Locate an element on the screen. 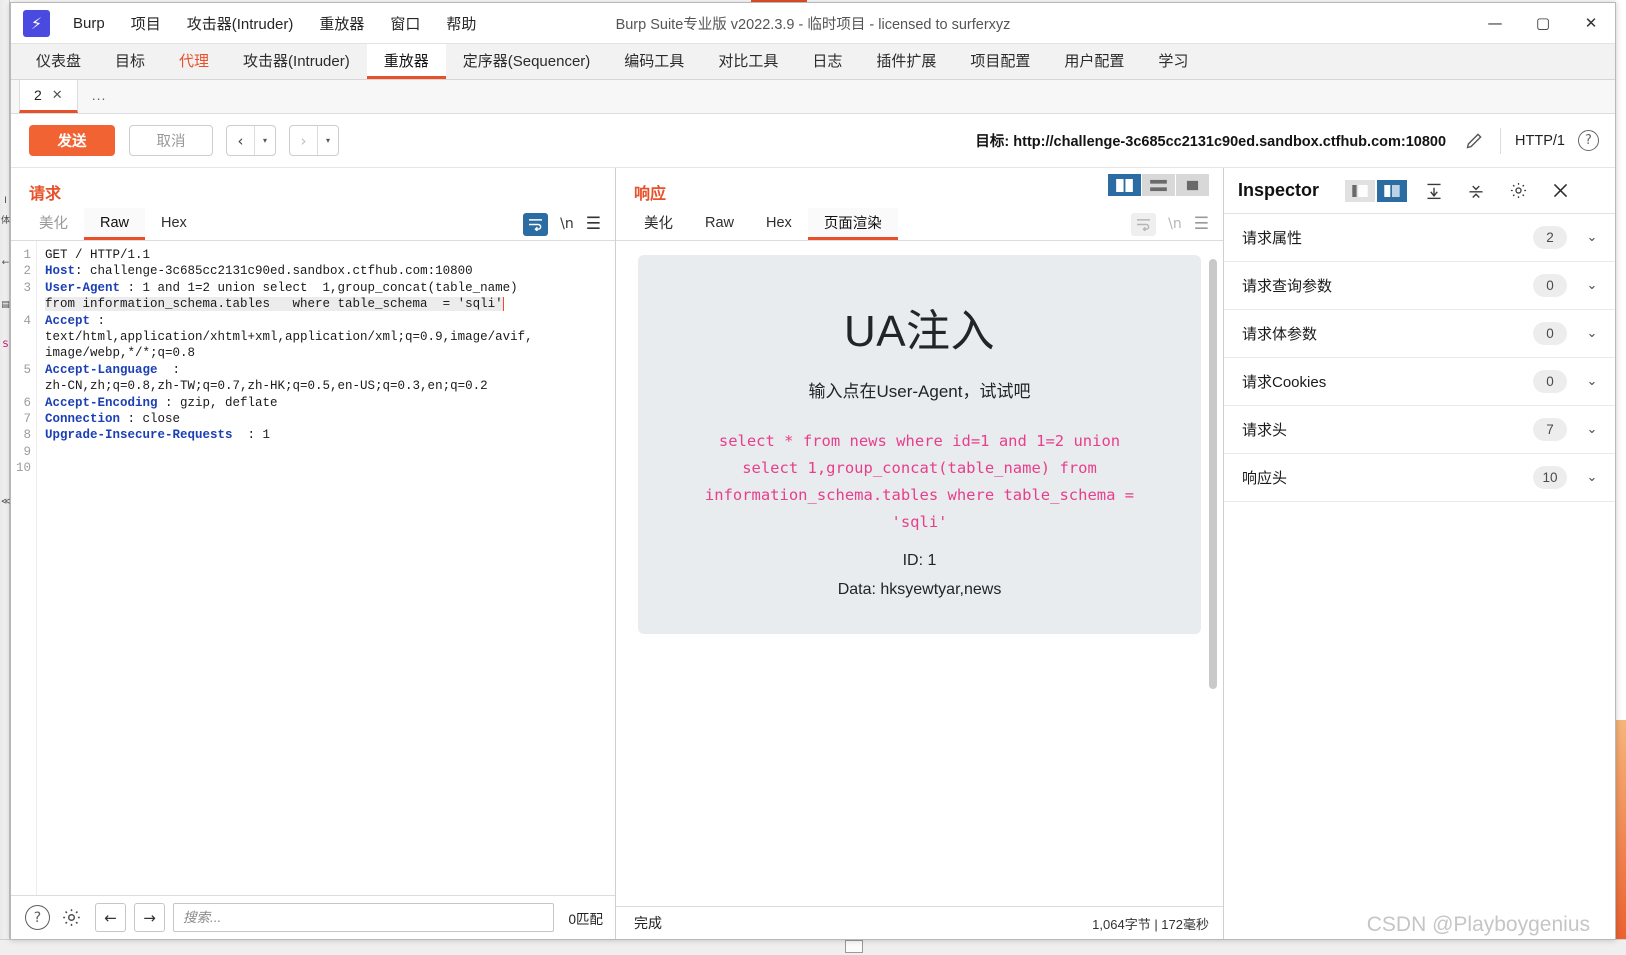 The height and width of the screenshot is (955, 1626). tab-learn: 学习 is located at coordinates (1173, 61).